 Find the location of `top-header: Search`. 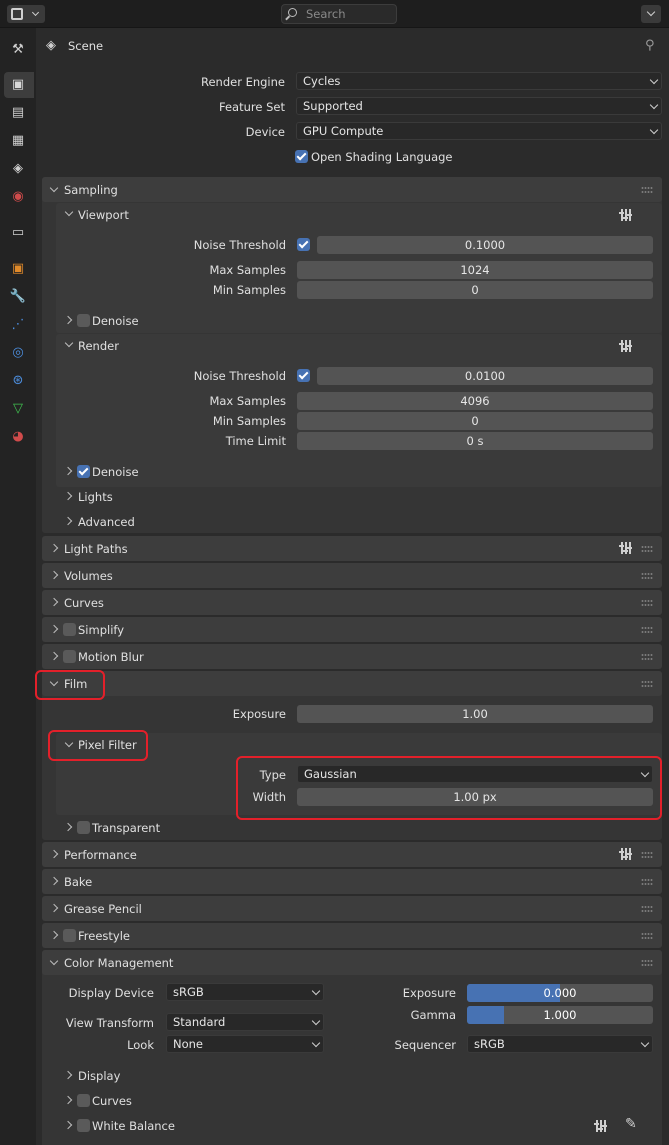

top-header: Search is located at coordinates (334, 14).